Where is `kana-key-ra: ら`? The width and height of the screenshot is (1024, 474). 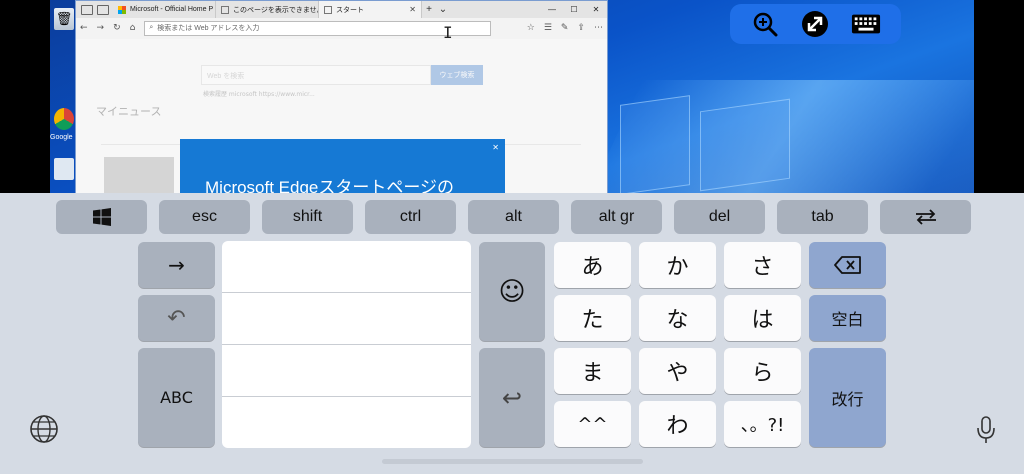 kana-key-ra: ら is located at coordinates (762, 371).